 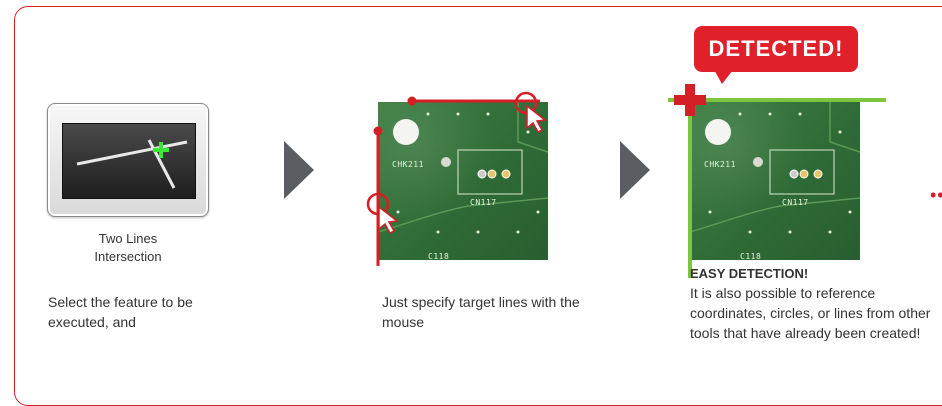 I want to click on step2-description: Just specify target lines with the mouse, so click(x=481, y=312).